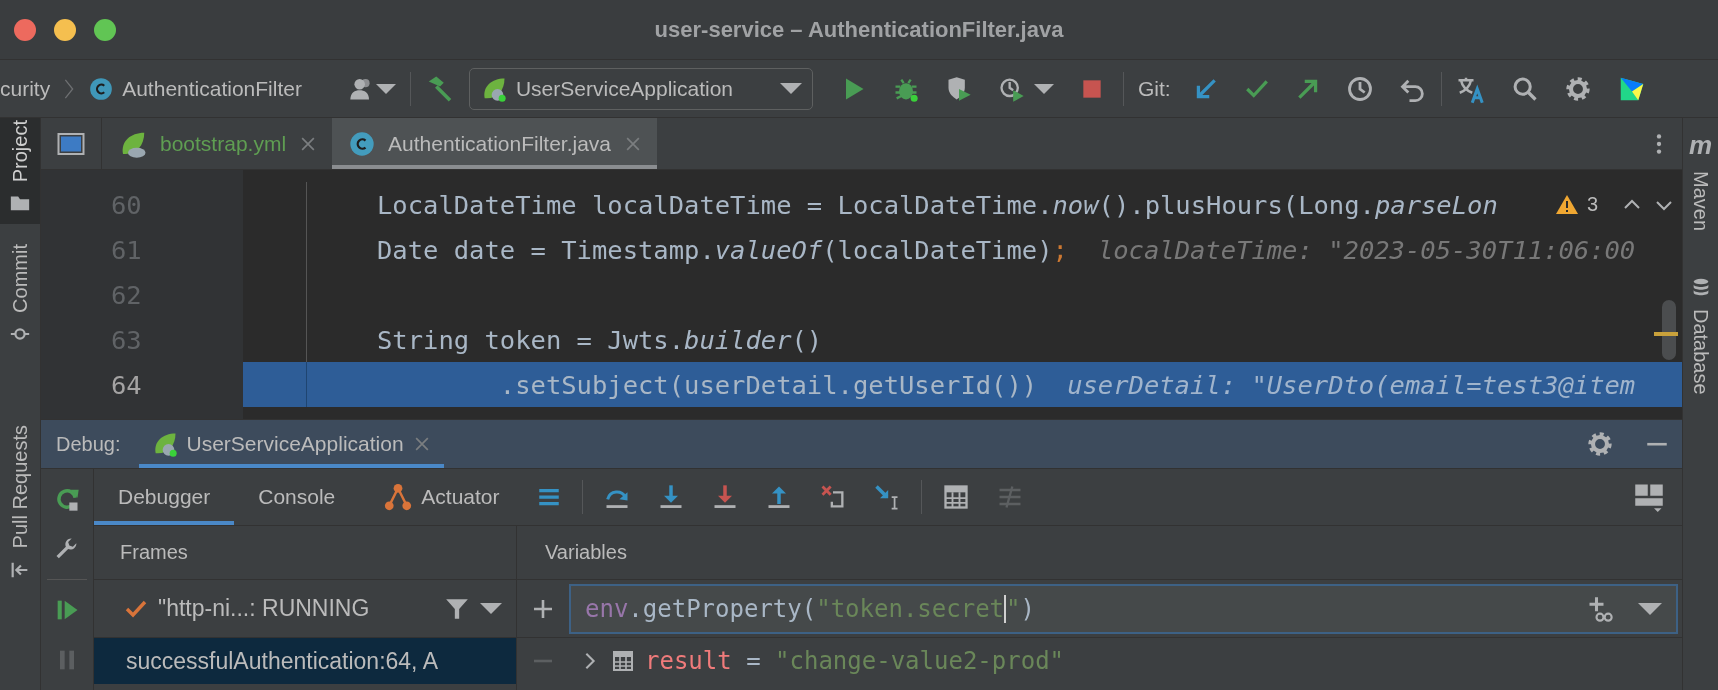 The height and width of the screenshot is (690, 1718). Describe the element at coordinates (217, 143) in the screenshot. I see `editor-tab: bootstrap.yml` at that location.